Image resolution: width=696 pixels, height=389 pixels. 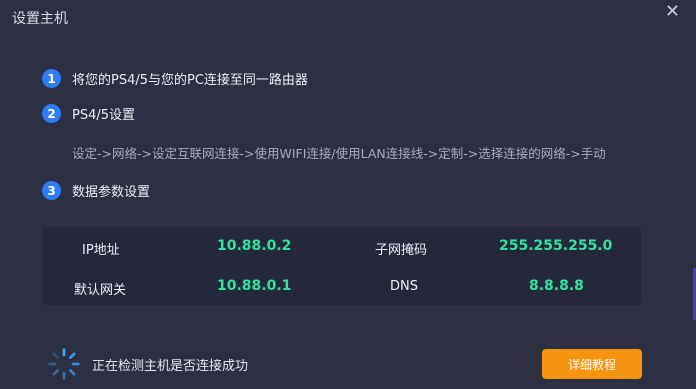 I want to click on dns-value: 8.8.8.8, so click(x=556, y=286).